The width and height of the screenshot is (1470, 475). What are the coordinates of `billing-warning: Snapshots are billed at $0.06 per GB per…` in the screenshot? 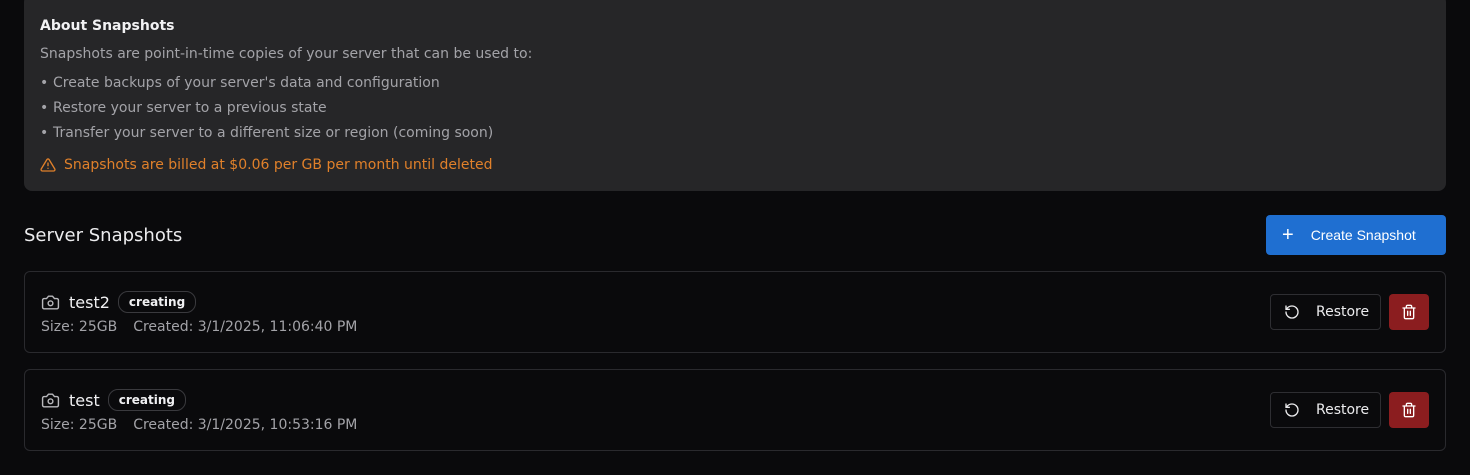 It's located at (735, 165).